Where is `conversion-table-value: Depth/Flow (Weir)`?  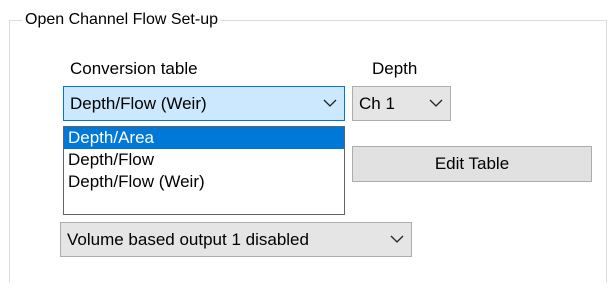 conversion-table-value: Depth/Flow (Weir) is located at coordinates (138, 103).